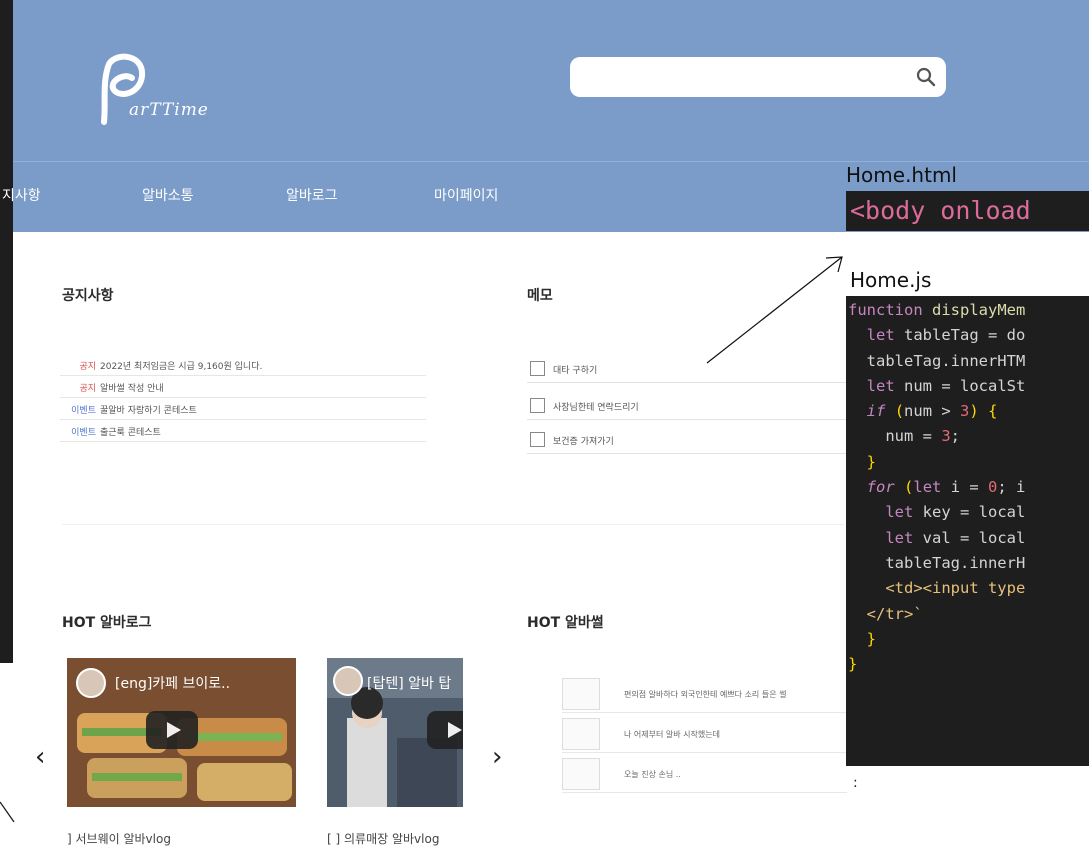 The image size is (1089, 849). I want to click on html-file-label: Home.html, so click(901, 175).